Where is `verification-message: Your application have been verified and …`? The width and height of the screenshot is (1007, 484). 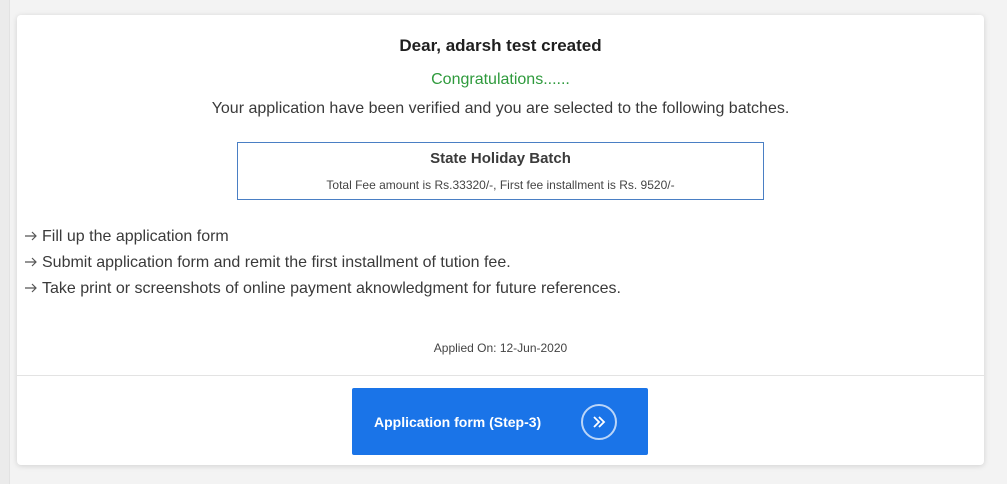
verification-message: Your application have been verified and … is located at coordinates (500, 108).